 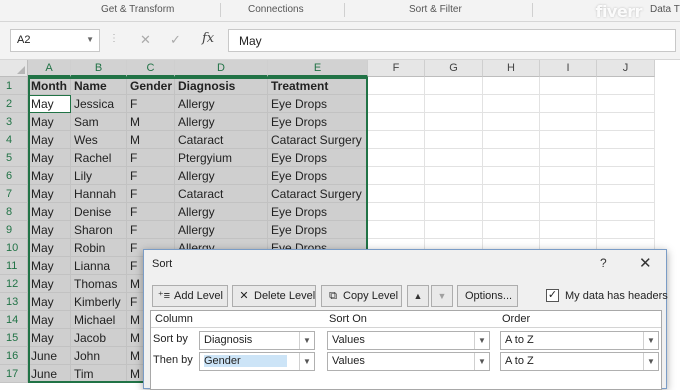 What do you see at coordinates (221, 158) in the screenshot?
I see `cell-d5: Ptergyium` at bounding box center [221, 158].